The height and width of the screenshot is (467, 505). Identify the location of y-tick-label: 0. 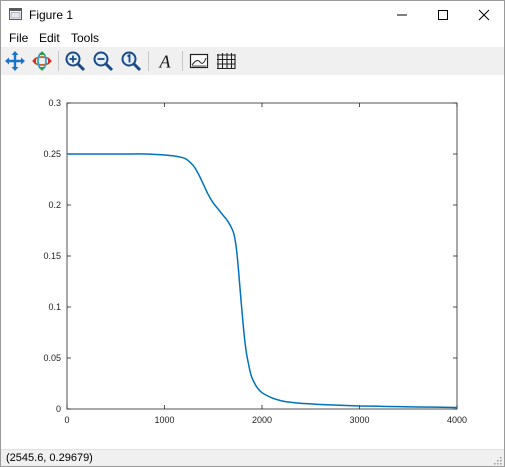
(58, 409).